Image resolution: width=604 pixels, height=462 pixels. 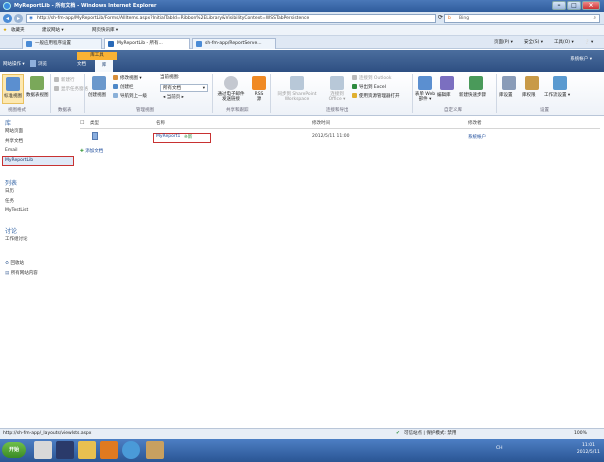 What do you see at coordinates (11, 182) in the screenshot?
I see `nav-heading-lists: 列表` at bounding box center [11, 182].